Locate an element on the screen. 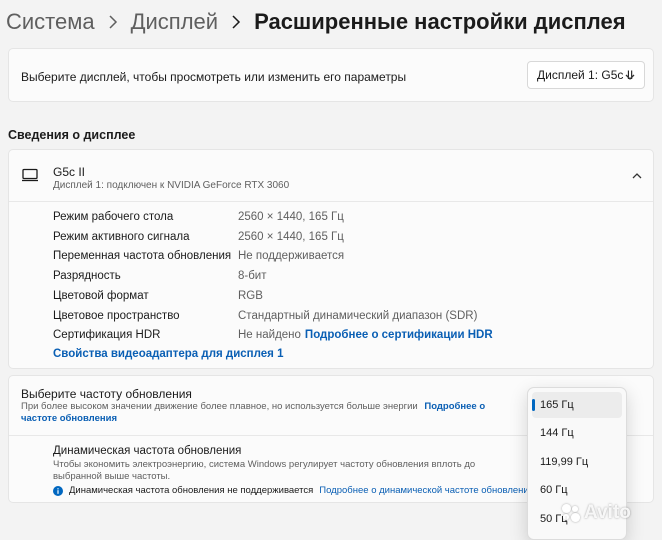 This screenshot has height=540, width=662. property-value: Не найдено is located at coordinates (269, 335).